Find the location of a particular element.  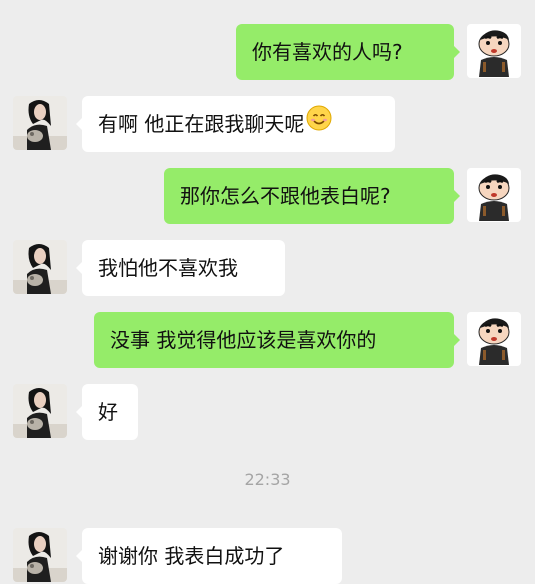

message-text: 谢谢你 我表白成功了 is located at coordinates (191, 556).